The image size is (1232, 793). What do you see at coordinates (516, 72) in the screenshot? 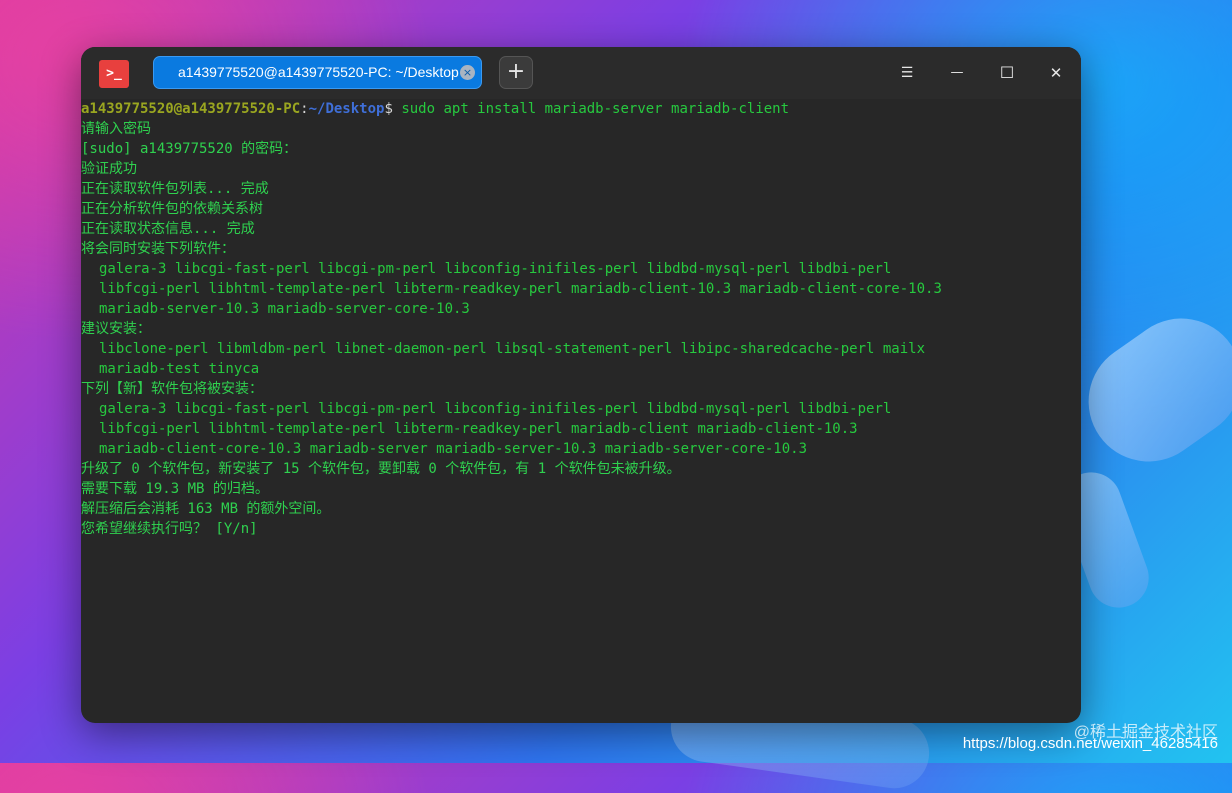
I see `new-tab-button: +` at bounding box center [516, 72].